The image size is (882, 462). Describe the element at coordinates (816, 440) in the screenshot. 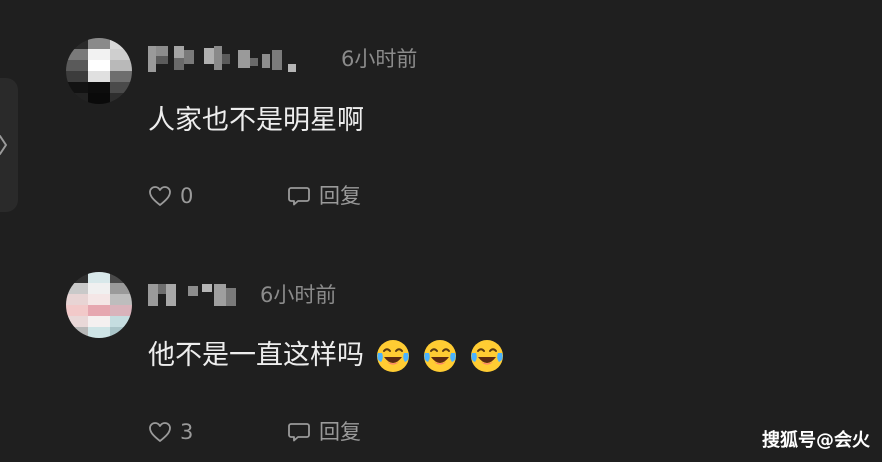

I see `watermark: 搜狐号@会火` at that location.